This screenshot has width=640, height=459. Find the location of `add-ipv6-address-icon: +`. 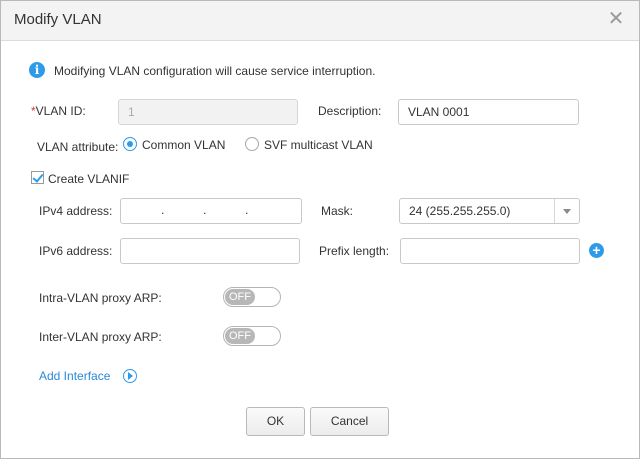

add-ipv6-address-icon: + is located at coordinates (596, 250).